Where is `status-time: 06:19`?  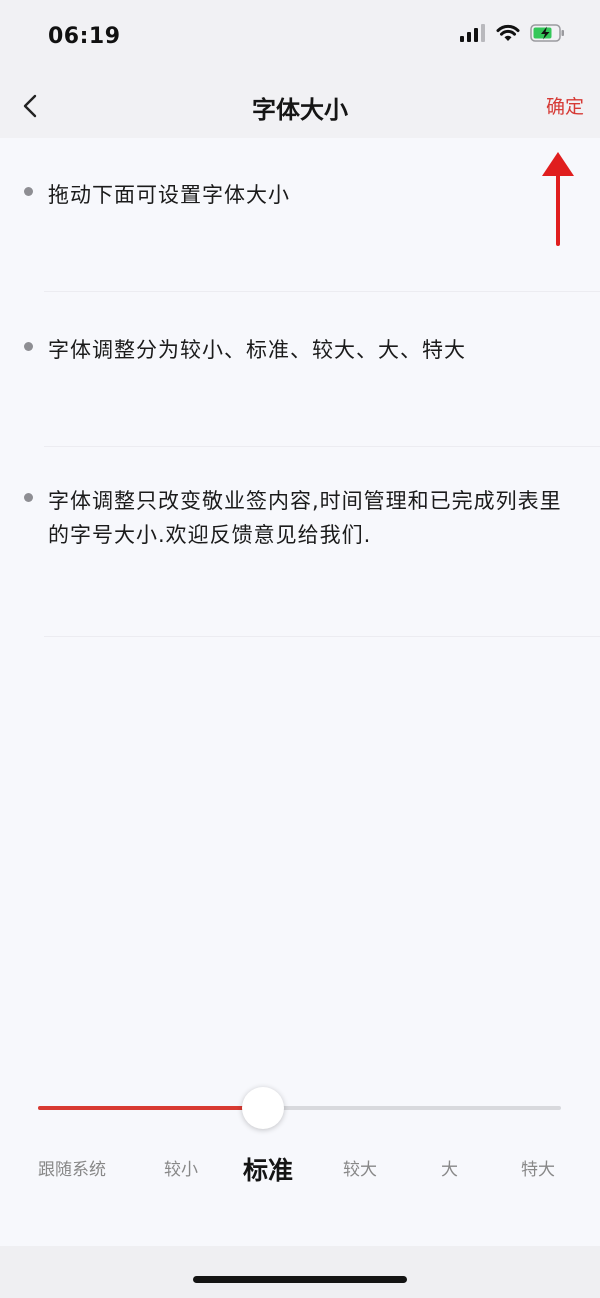
status-time: 06:19 is located at coordinates (84, 36).